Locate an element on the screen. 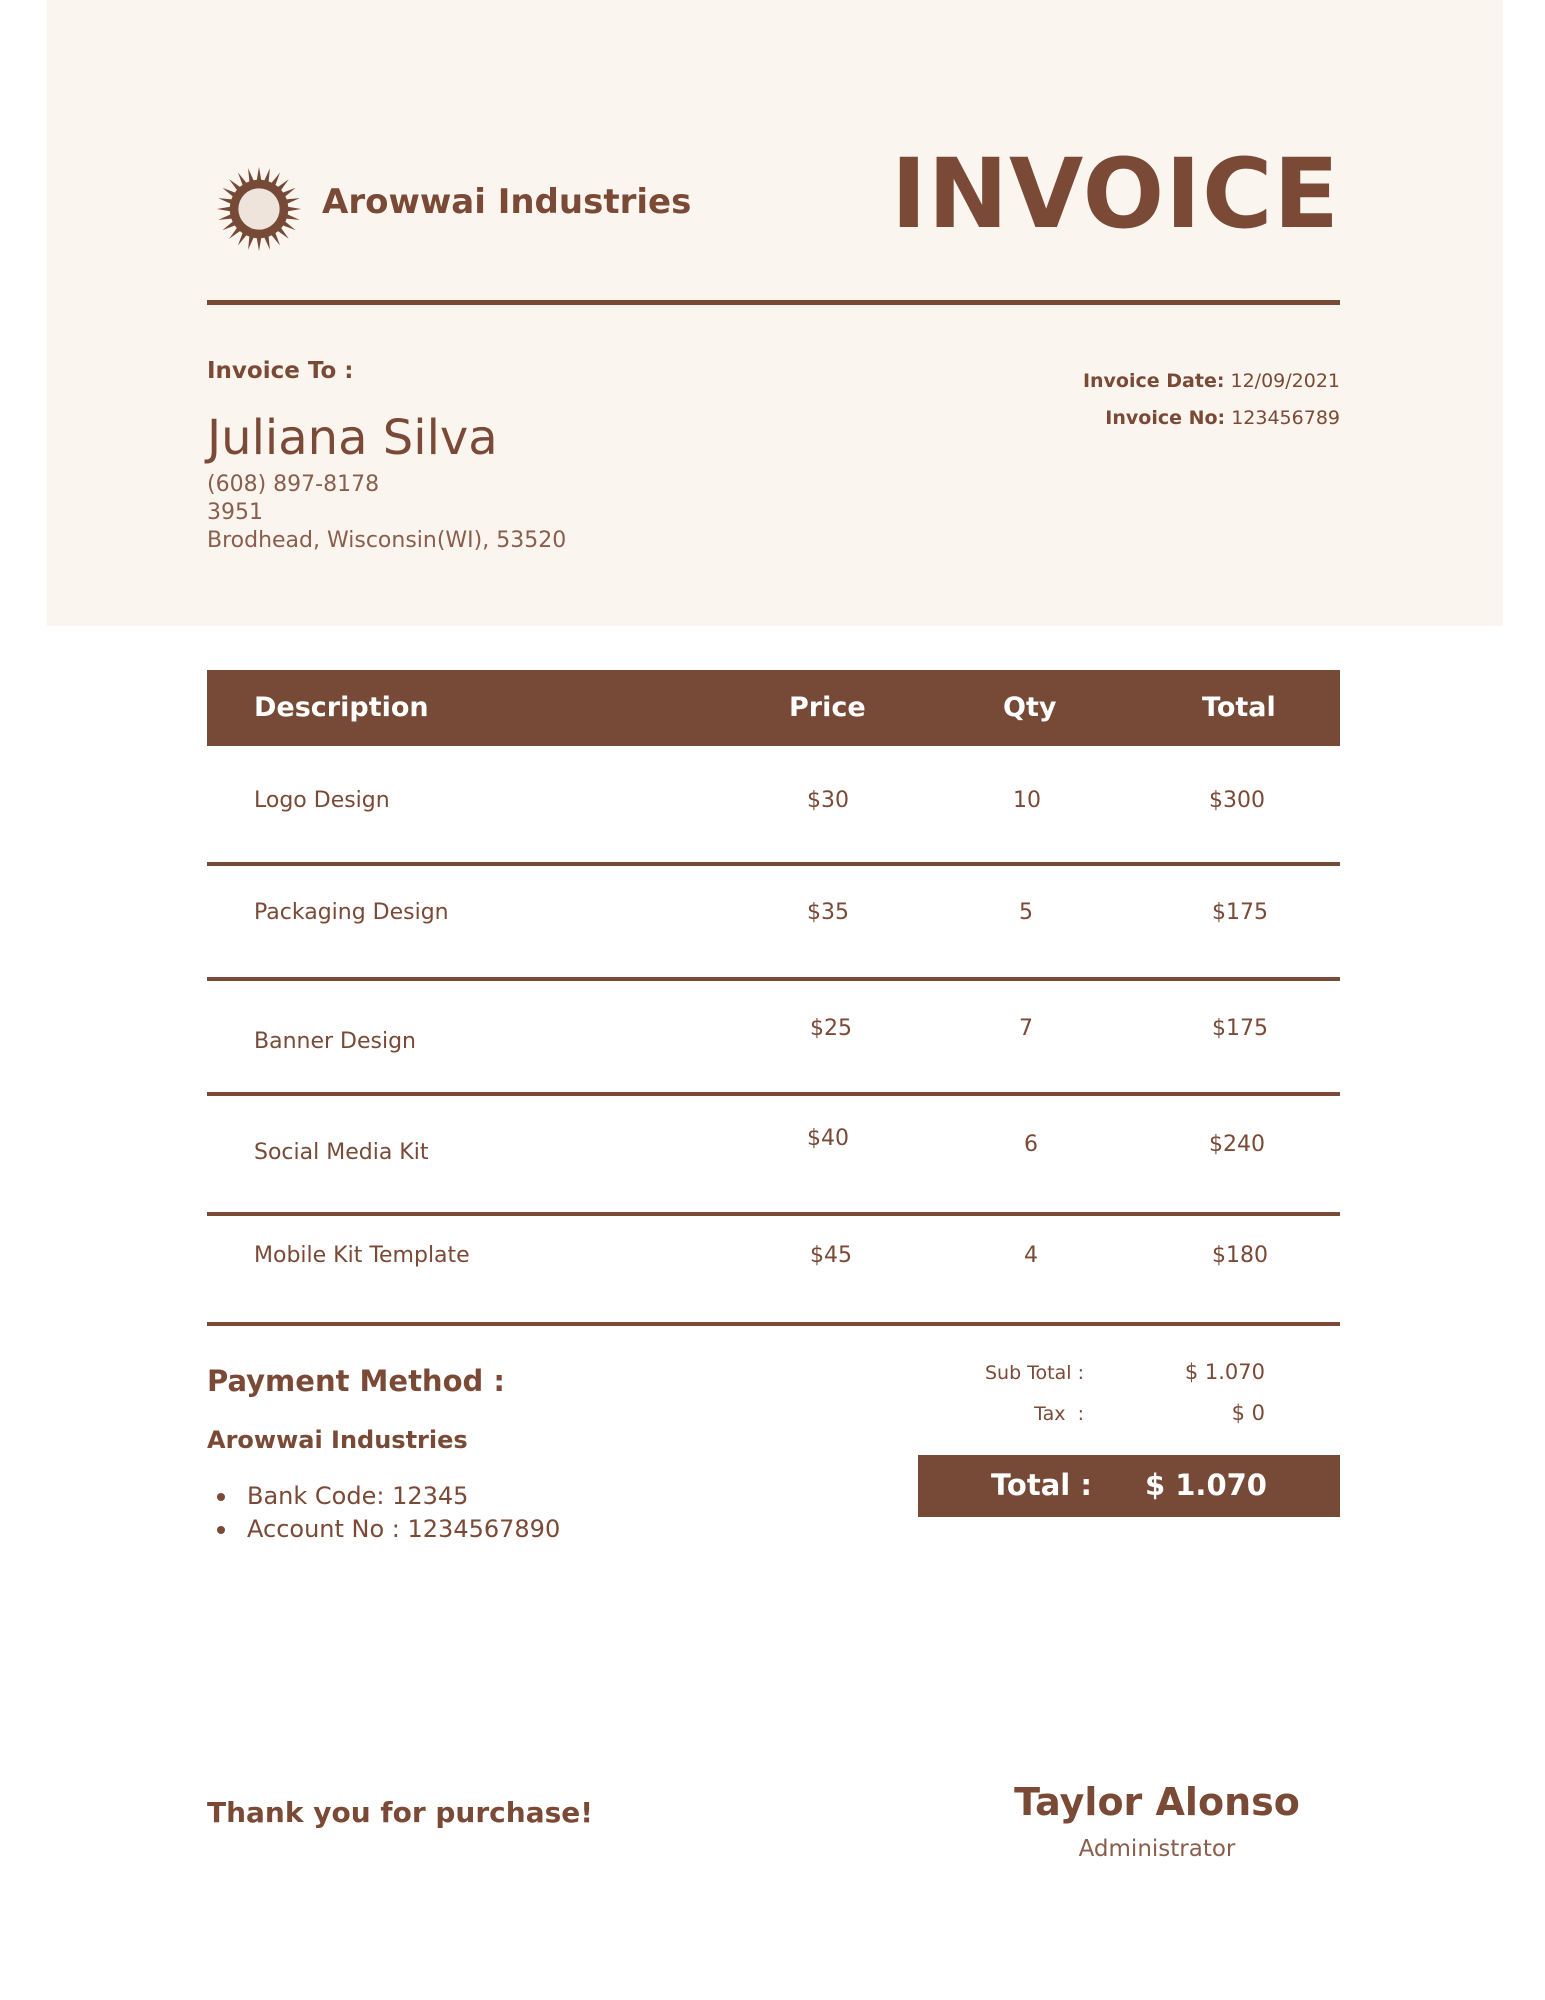 The width and height of the screenshot is (1545, 2000). header-divider is located at coordinates (773, 302).